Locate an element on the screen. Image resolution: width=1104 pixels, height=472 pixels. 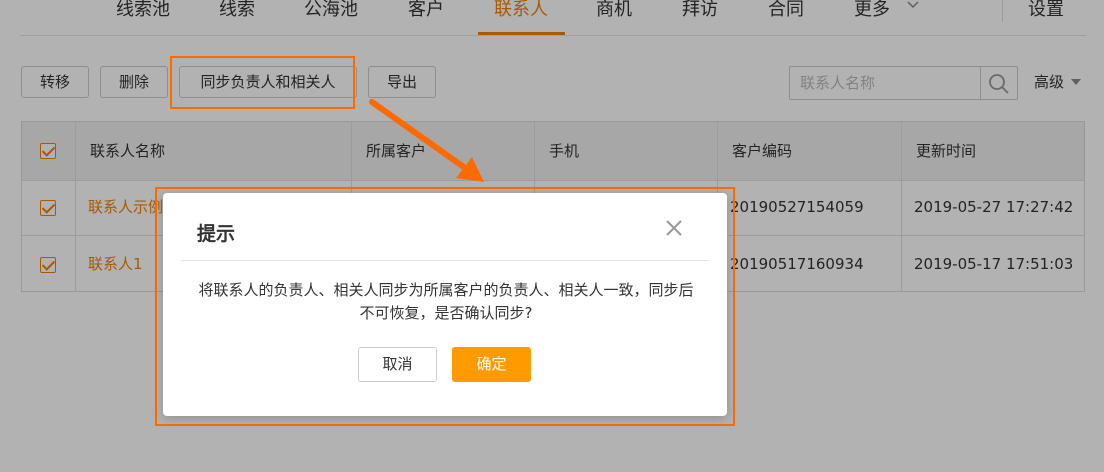
dialog-divider is located at coordinates (445, 260).